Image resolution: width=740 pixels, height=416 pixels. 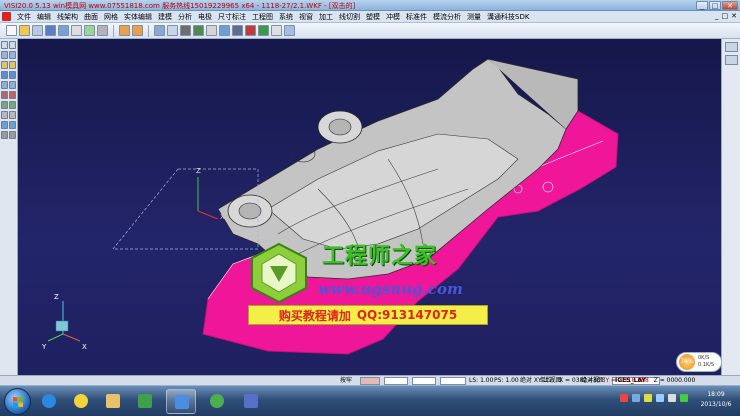 What do you see at coordinates (717, 16) in the screenshot?
I see `doc-minimize-button: _` at bounding box center [717, 16].